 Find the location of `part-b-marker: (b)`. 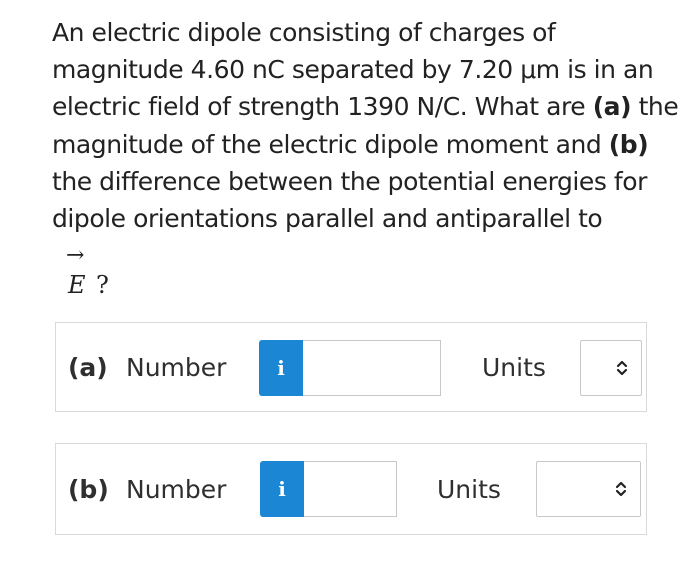

part-b-marker: (b) is located at coordinates (628, 144).